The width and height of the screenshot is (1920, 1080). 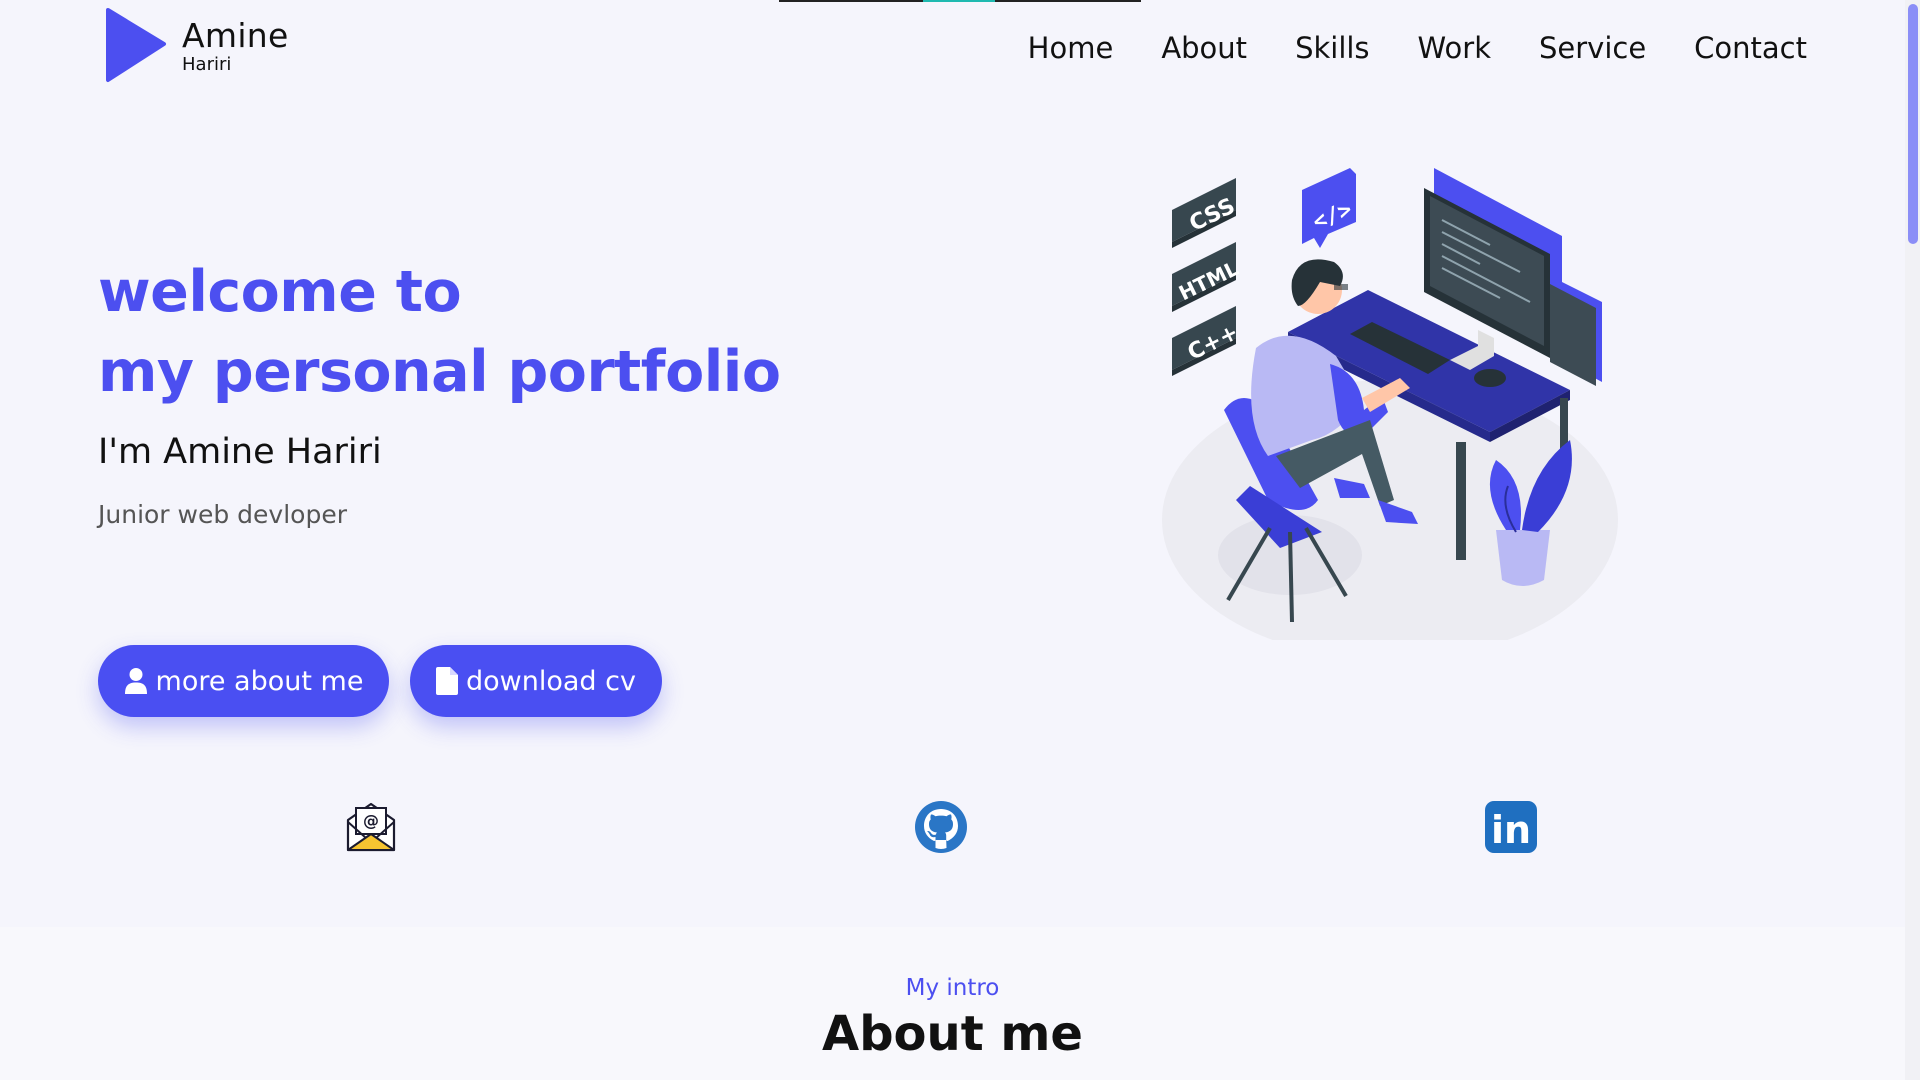 What do you see at coordinates (447, 681) in the screenshot?
I see `file-icon` at bounding box center [447, 681].